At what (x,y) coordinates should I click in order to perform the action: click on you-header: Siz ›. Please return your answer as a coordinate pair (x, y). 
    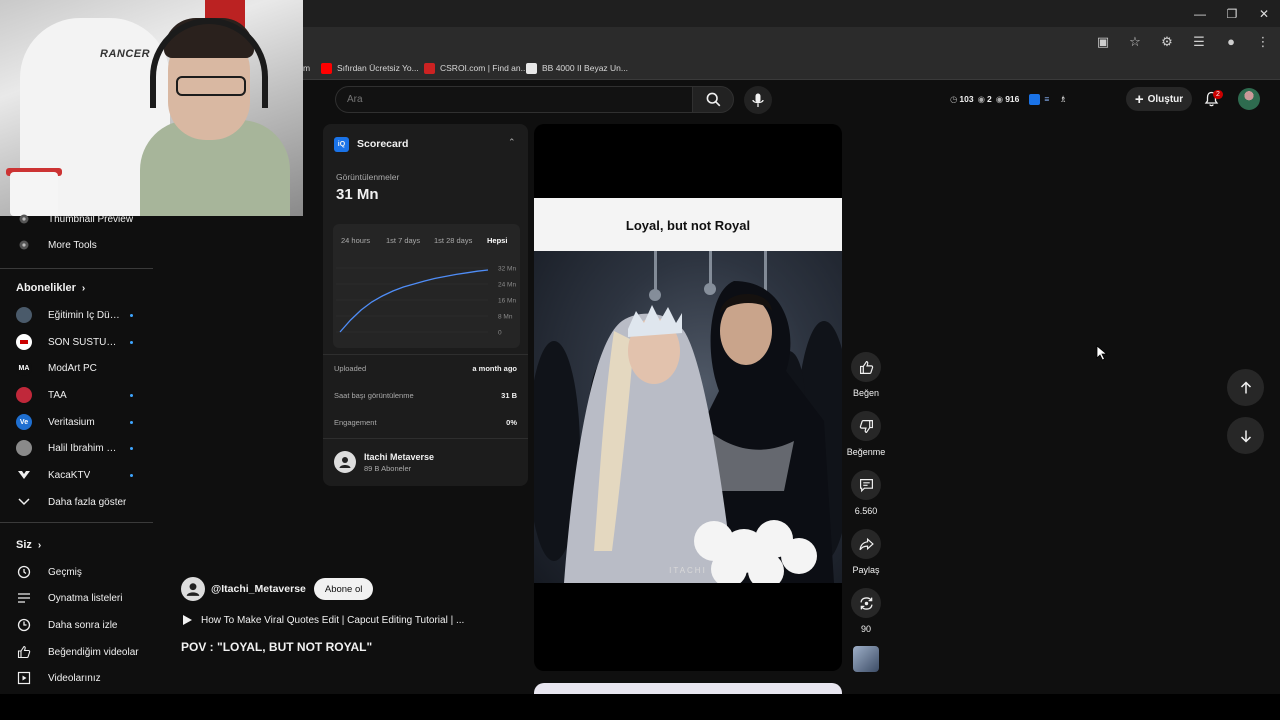
    Looking at the image, I should click on (28, 545).